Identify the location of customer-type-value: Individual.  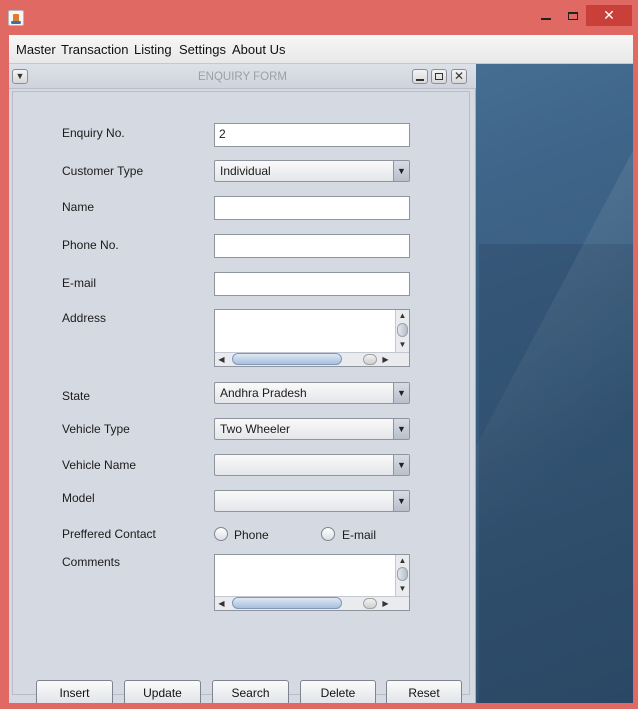
(245, 171).